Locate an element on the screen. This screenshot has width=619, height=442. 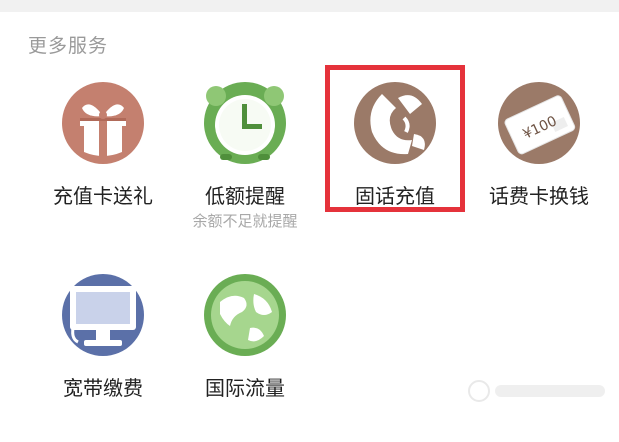
recharge-card-icon: ¥100 is located at coordinates (539, 123).